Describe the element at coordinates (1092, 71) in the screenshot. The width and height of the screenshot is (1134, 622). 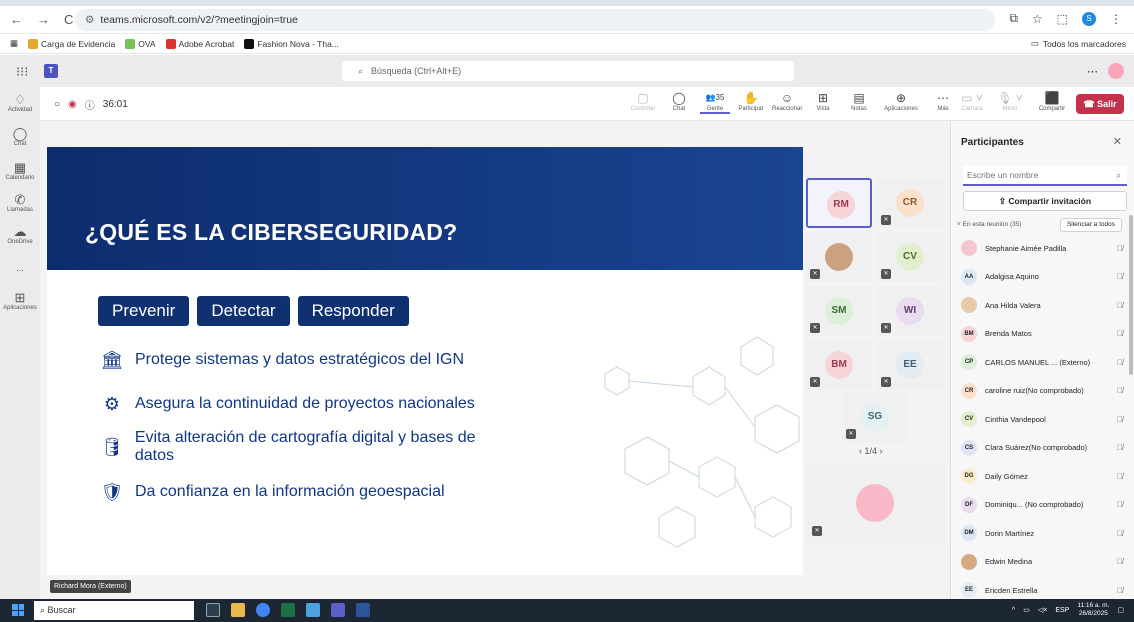
I see `more-icon: ⋯` at that location.